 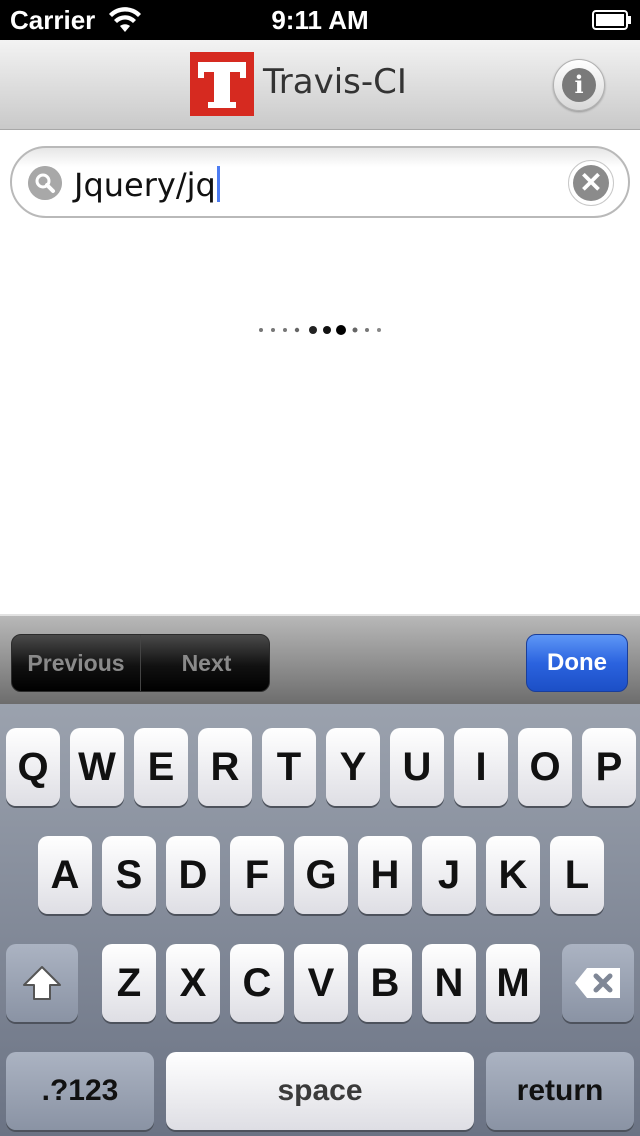 I want to click on numbers-key: .?123, so click(x=80, y=1091).